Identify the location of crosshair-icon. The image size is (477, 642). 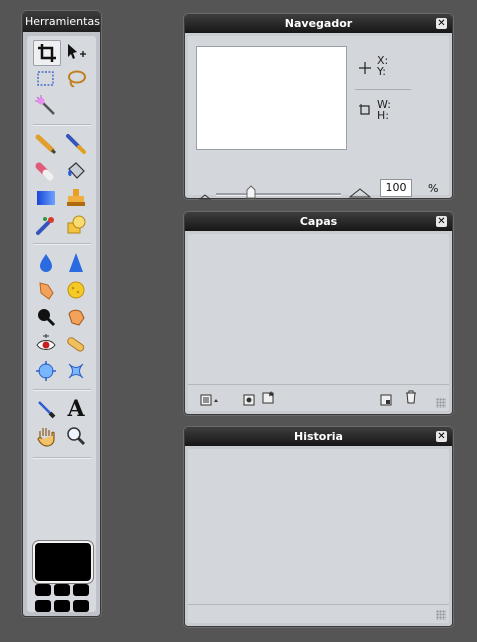
(365, 69).